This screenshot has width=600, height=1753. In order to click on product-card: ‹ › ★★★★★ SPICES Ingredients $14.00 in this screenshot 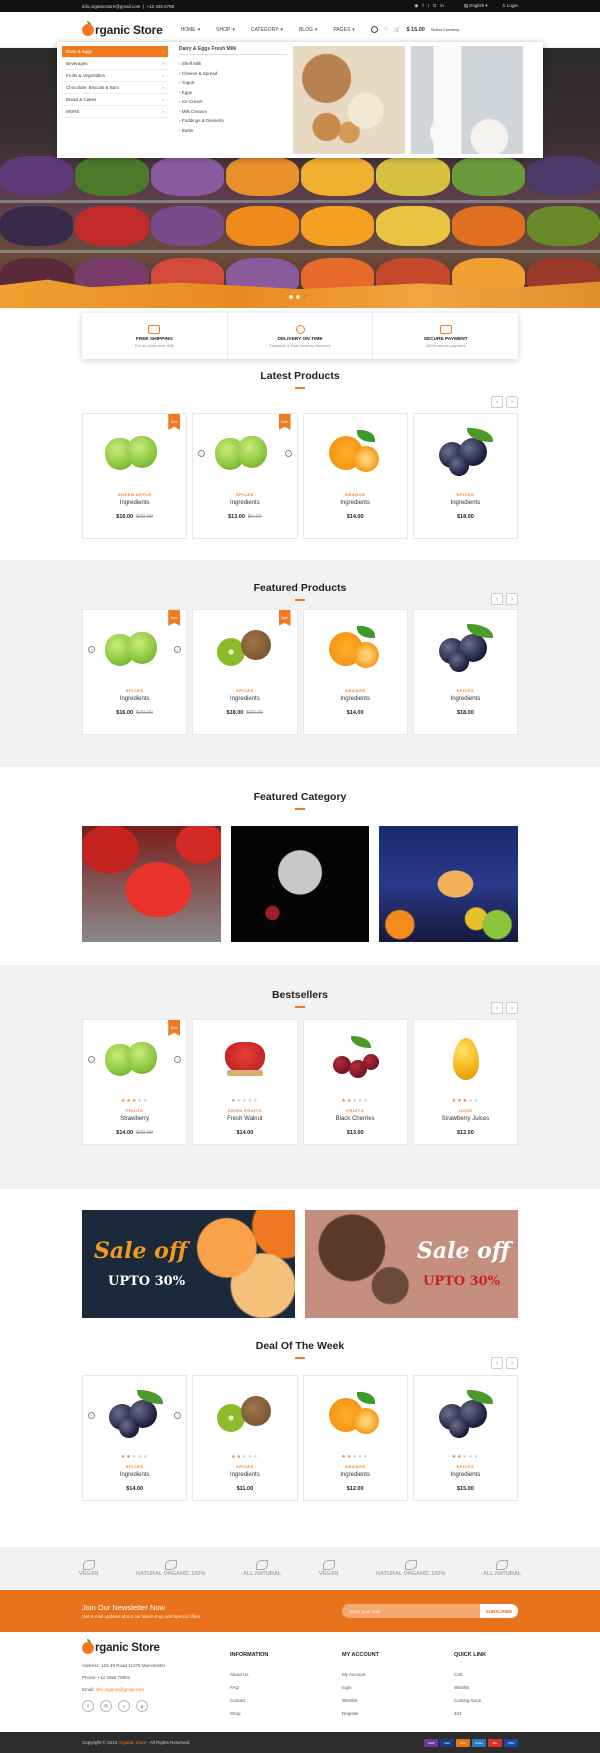, I will do `click(135, 1438)`.